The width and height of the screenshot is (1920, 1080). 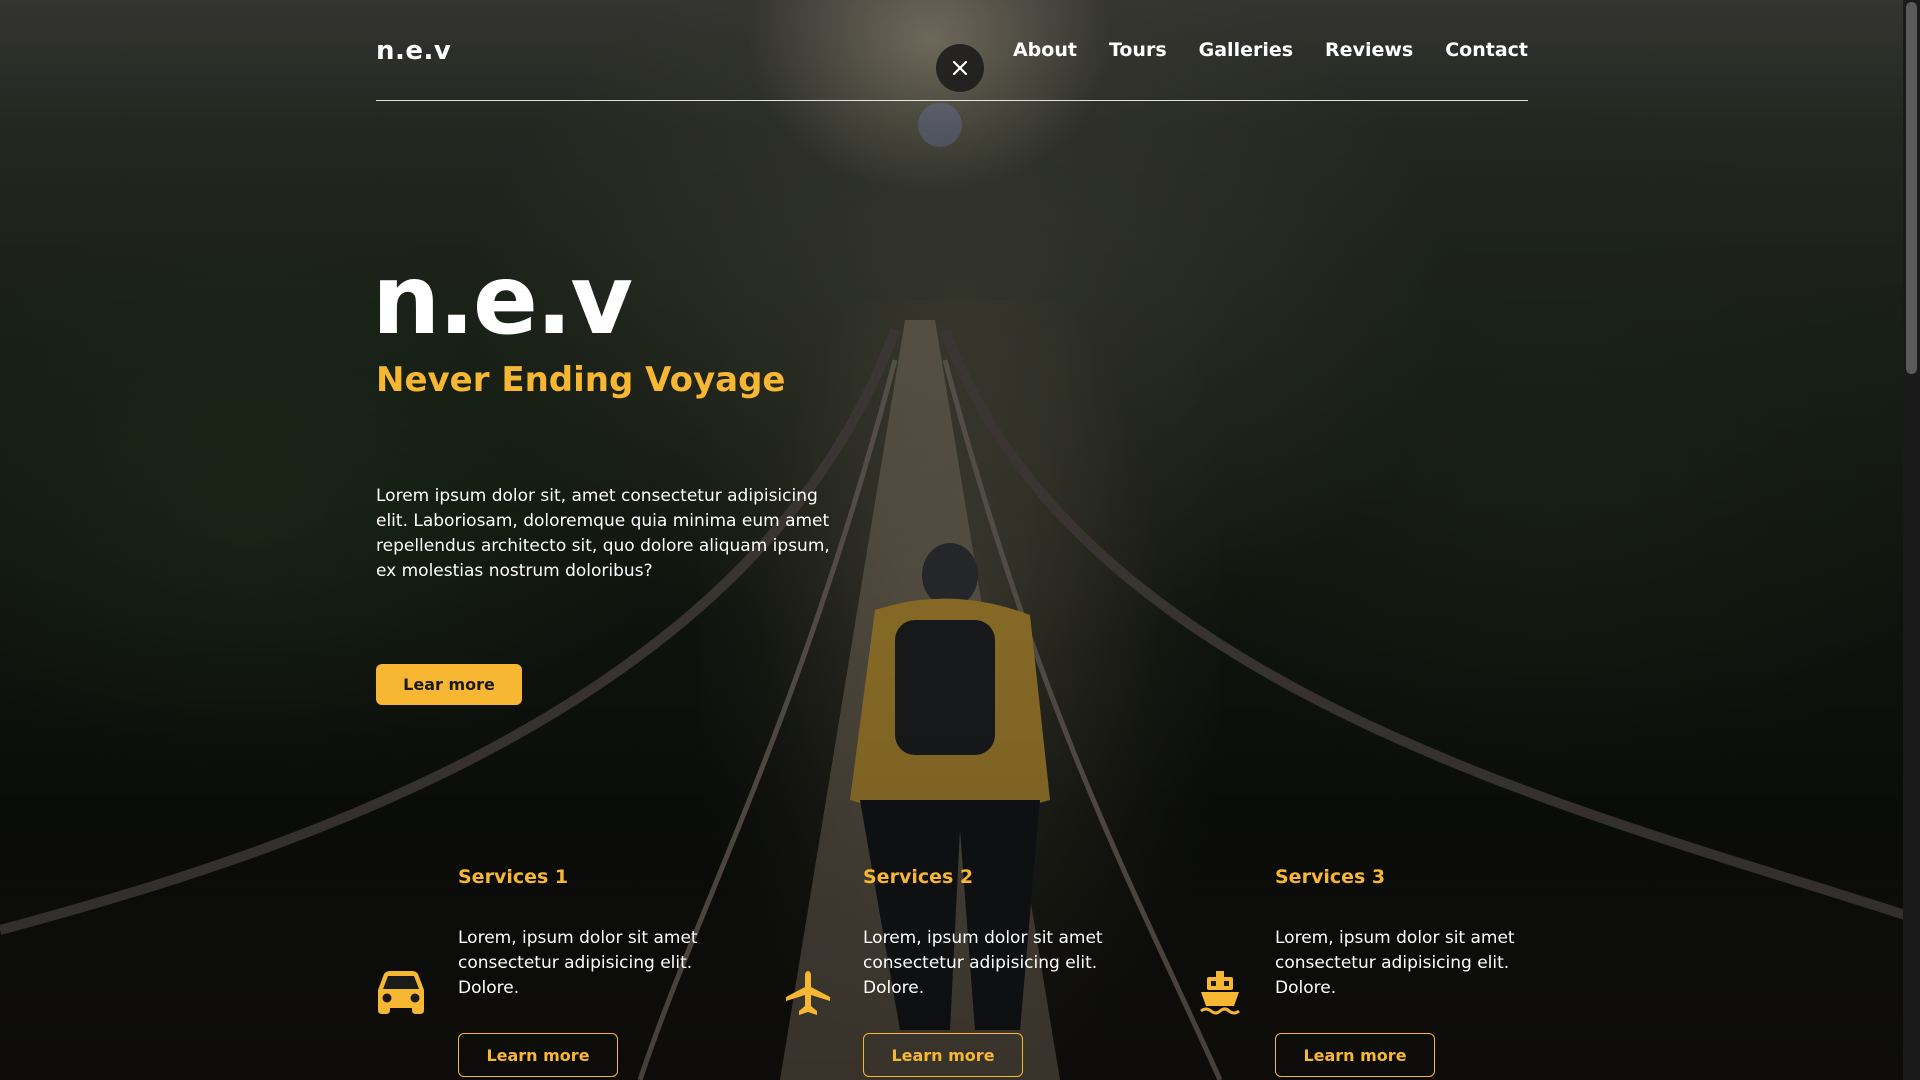 What do you see at coordinates (1138, 50) in the screenshot?
I see `nav-link-tours: Tours` at bounding box center [1138, 50].